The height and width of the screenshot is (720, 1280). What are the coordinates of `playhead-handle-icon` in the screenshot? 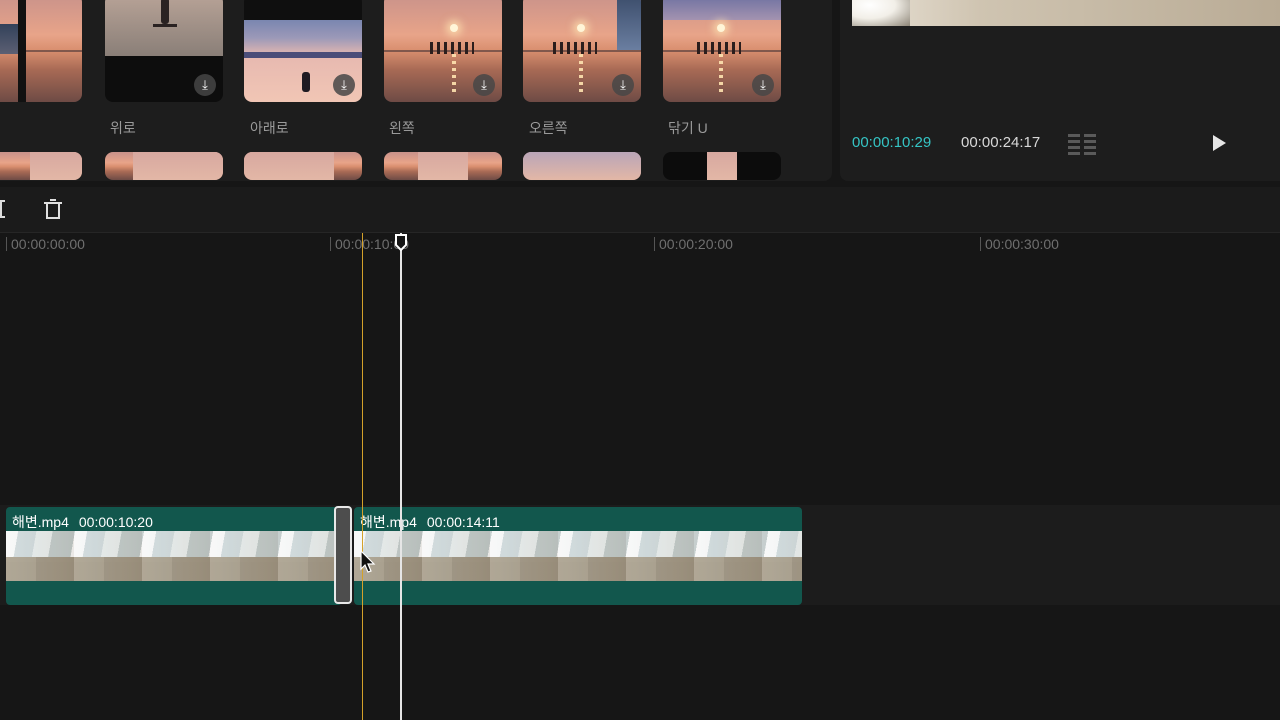 It's located at (401, 242).